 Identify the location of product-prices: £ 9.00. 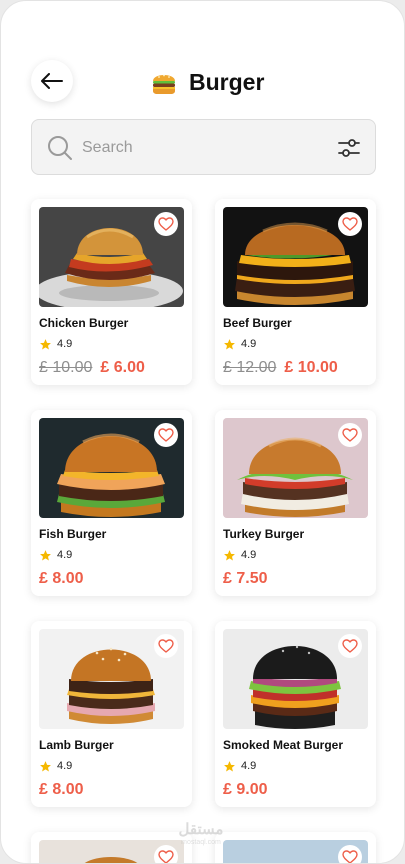
(245, 790).